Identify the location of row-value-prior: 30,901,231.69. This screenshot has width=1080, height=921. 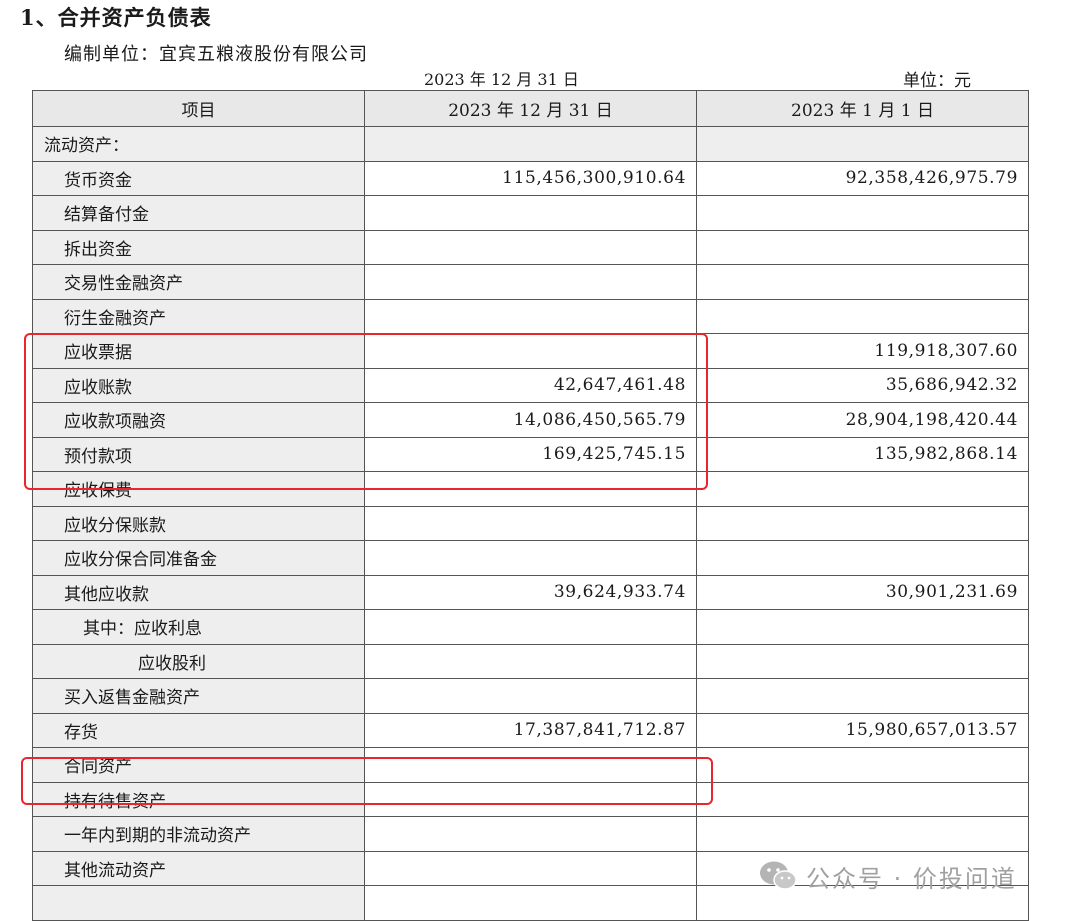
(862, 592).